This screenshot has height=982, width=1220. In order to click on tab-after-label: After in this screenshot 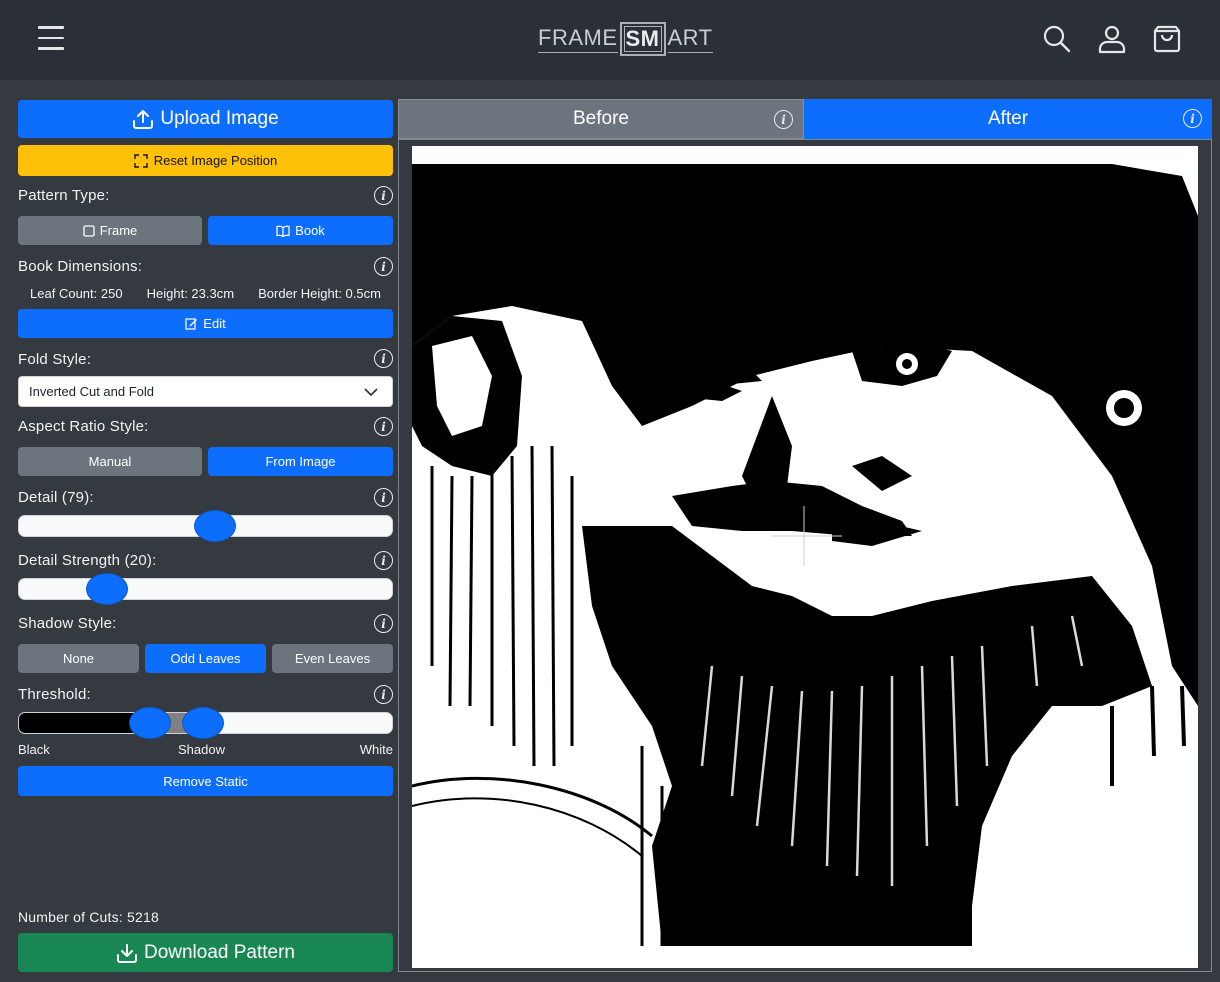, I will do `click(1008, 118)`.